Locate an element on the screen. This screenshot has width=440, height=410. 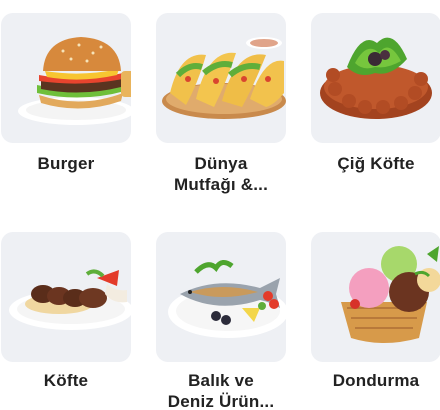
category-dondurma: Dondurma is located at coordinates (375, 311).